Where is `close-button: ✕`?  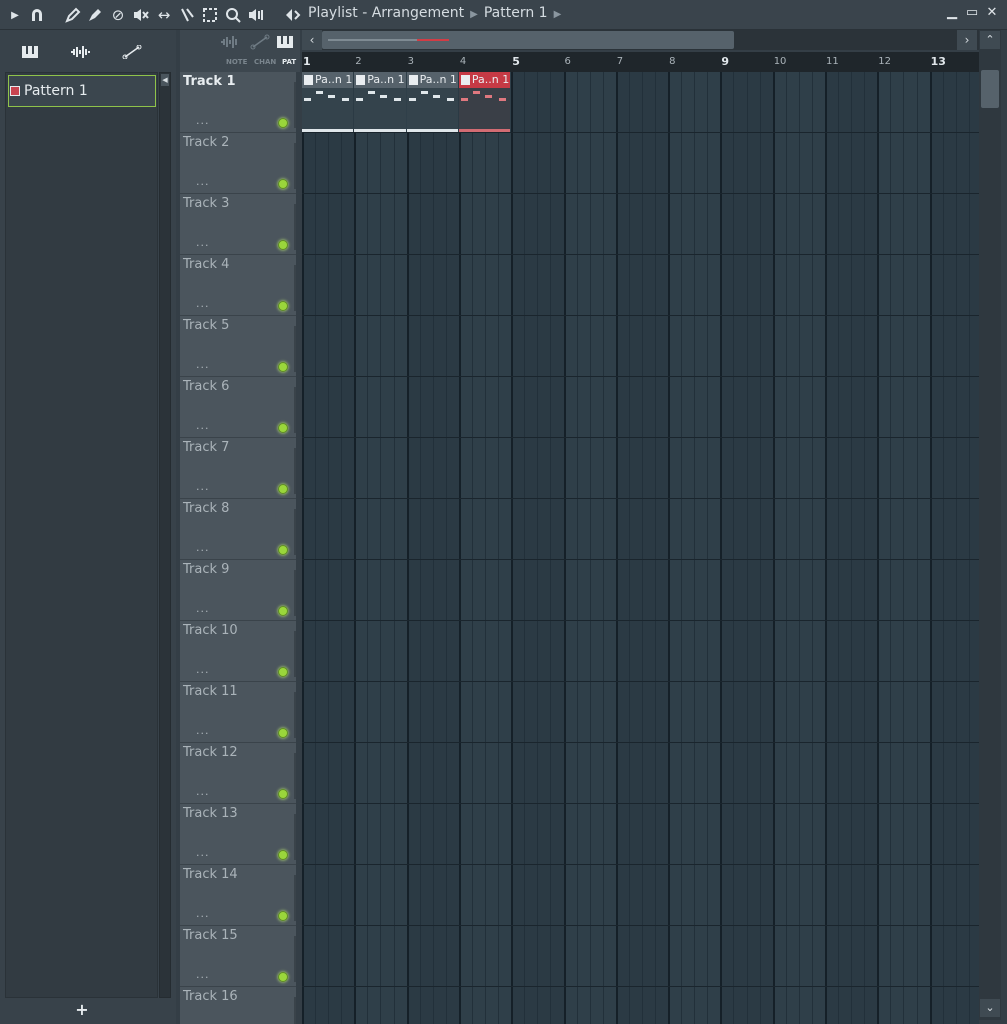
close-button: ✕ is located at coordinates (992, 14).